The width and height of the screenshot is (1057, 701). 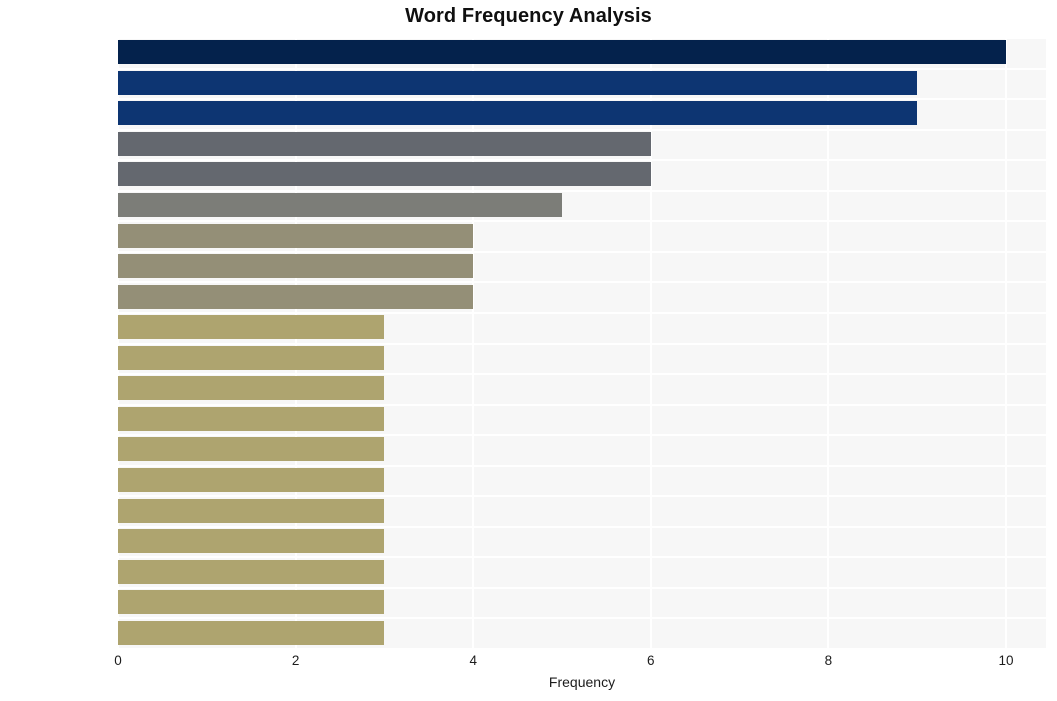 I want to click on x-axis-title: Frequency, so click(x=582, y=682).